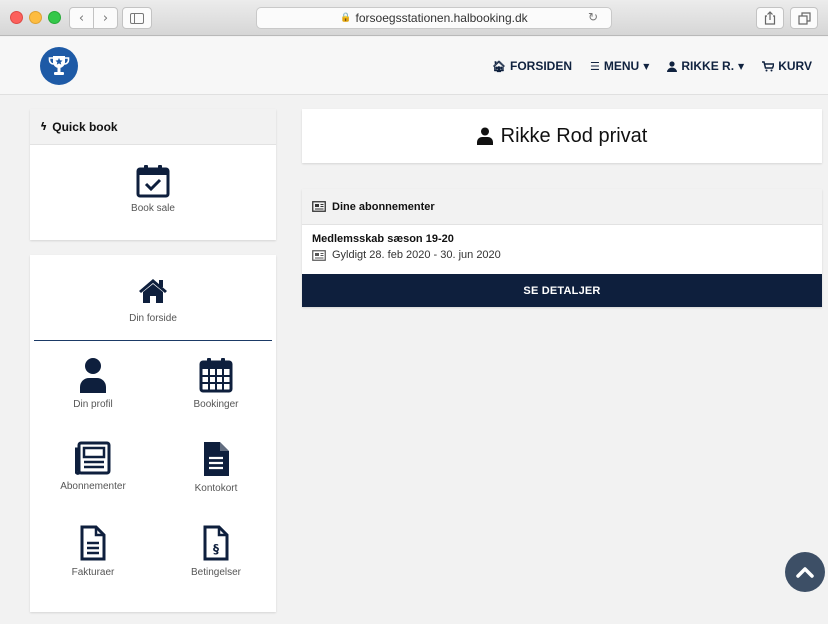  Describe the element at coordinates (595, 66) in the screenshot. I see `hamburger-icon: ☰` at that location.